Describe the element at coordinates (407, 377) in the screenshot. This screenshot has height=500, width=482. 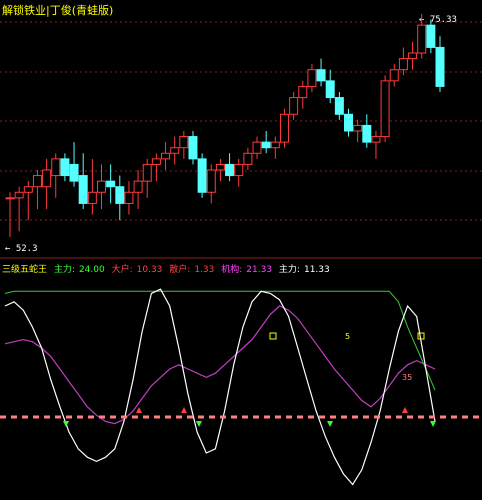
I see `marker-label: 35` at that location.